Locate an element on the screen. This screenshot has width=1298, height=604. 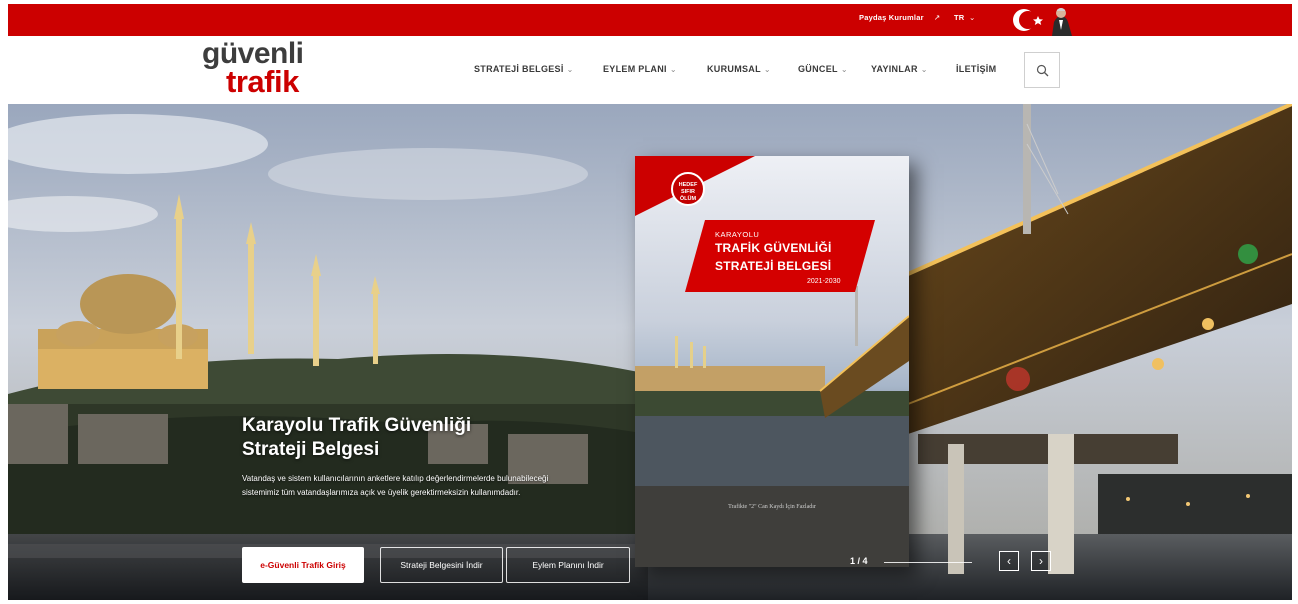
chevron-left-icon: ‹ is located at coordinates (1009, 561).